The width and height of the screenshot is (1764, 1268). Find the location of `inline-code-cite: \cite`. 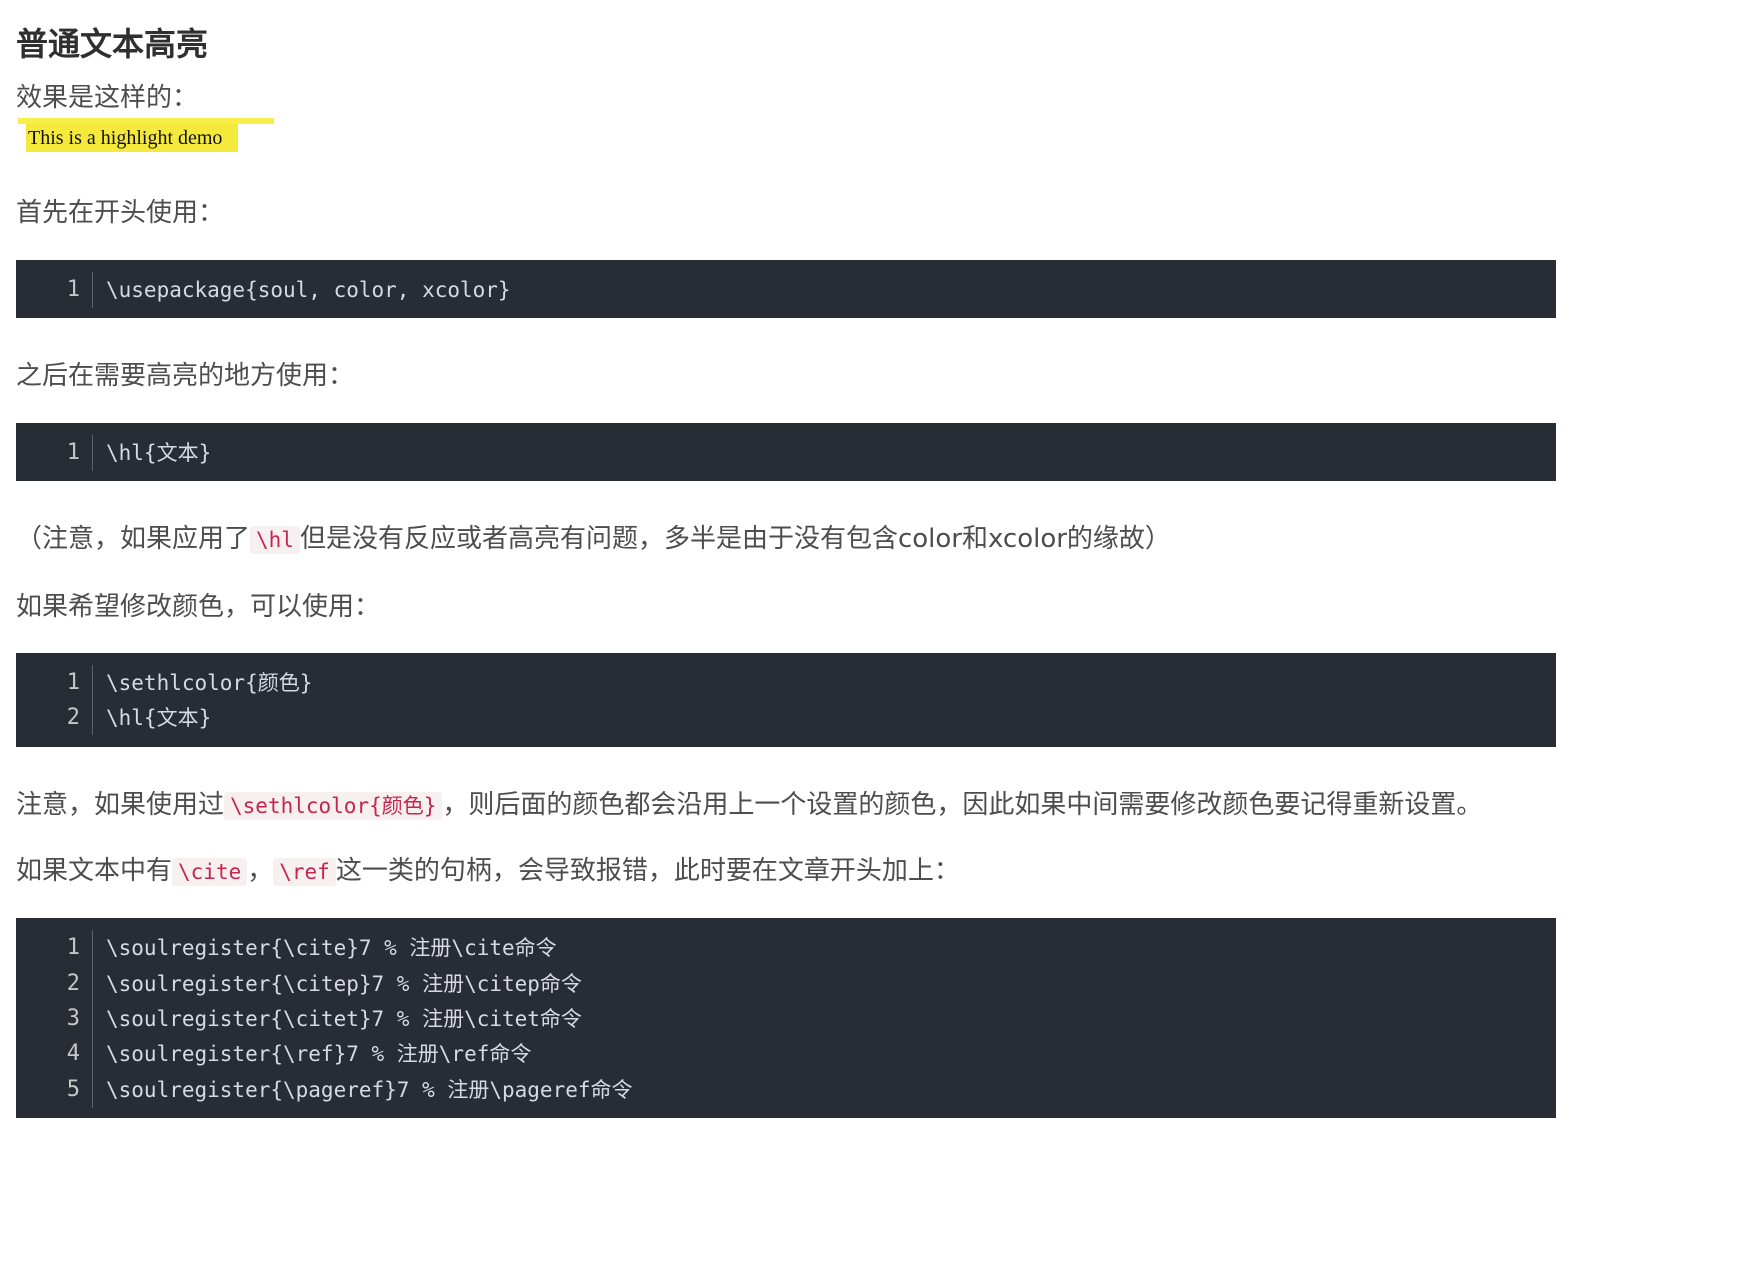

inline-code-cite: \cite is located at coordinates (210, 872).